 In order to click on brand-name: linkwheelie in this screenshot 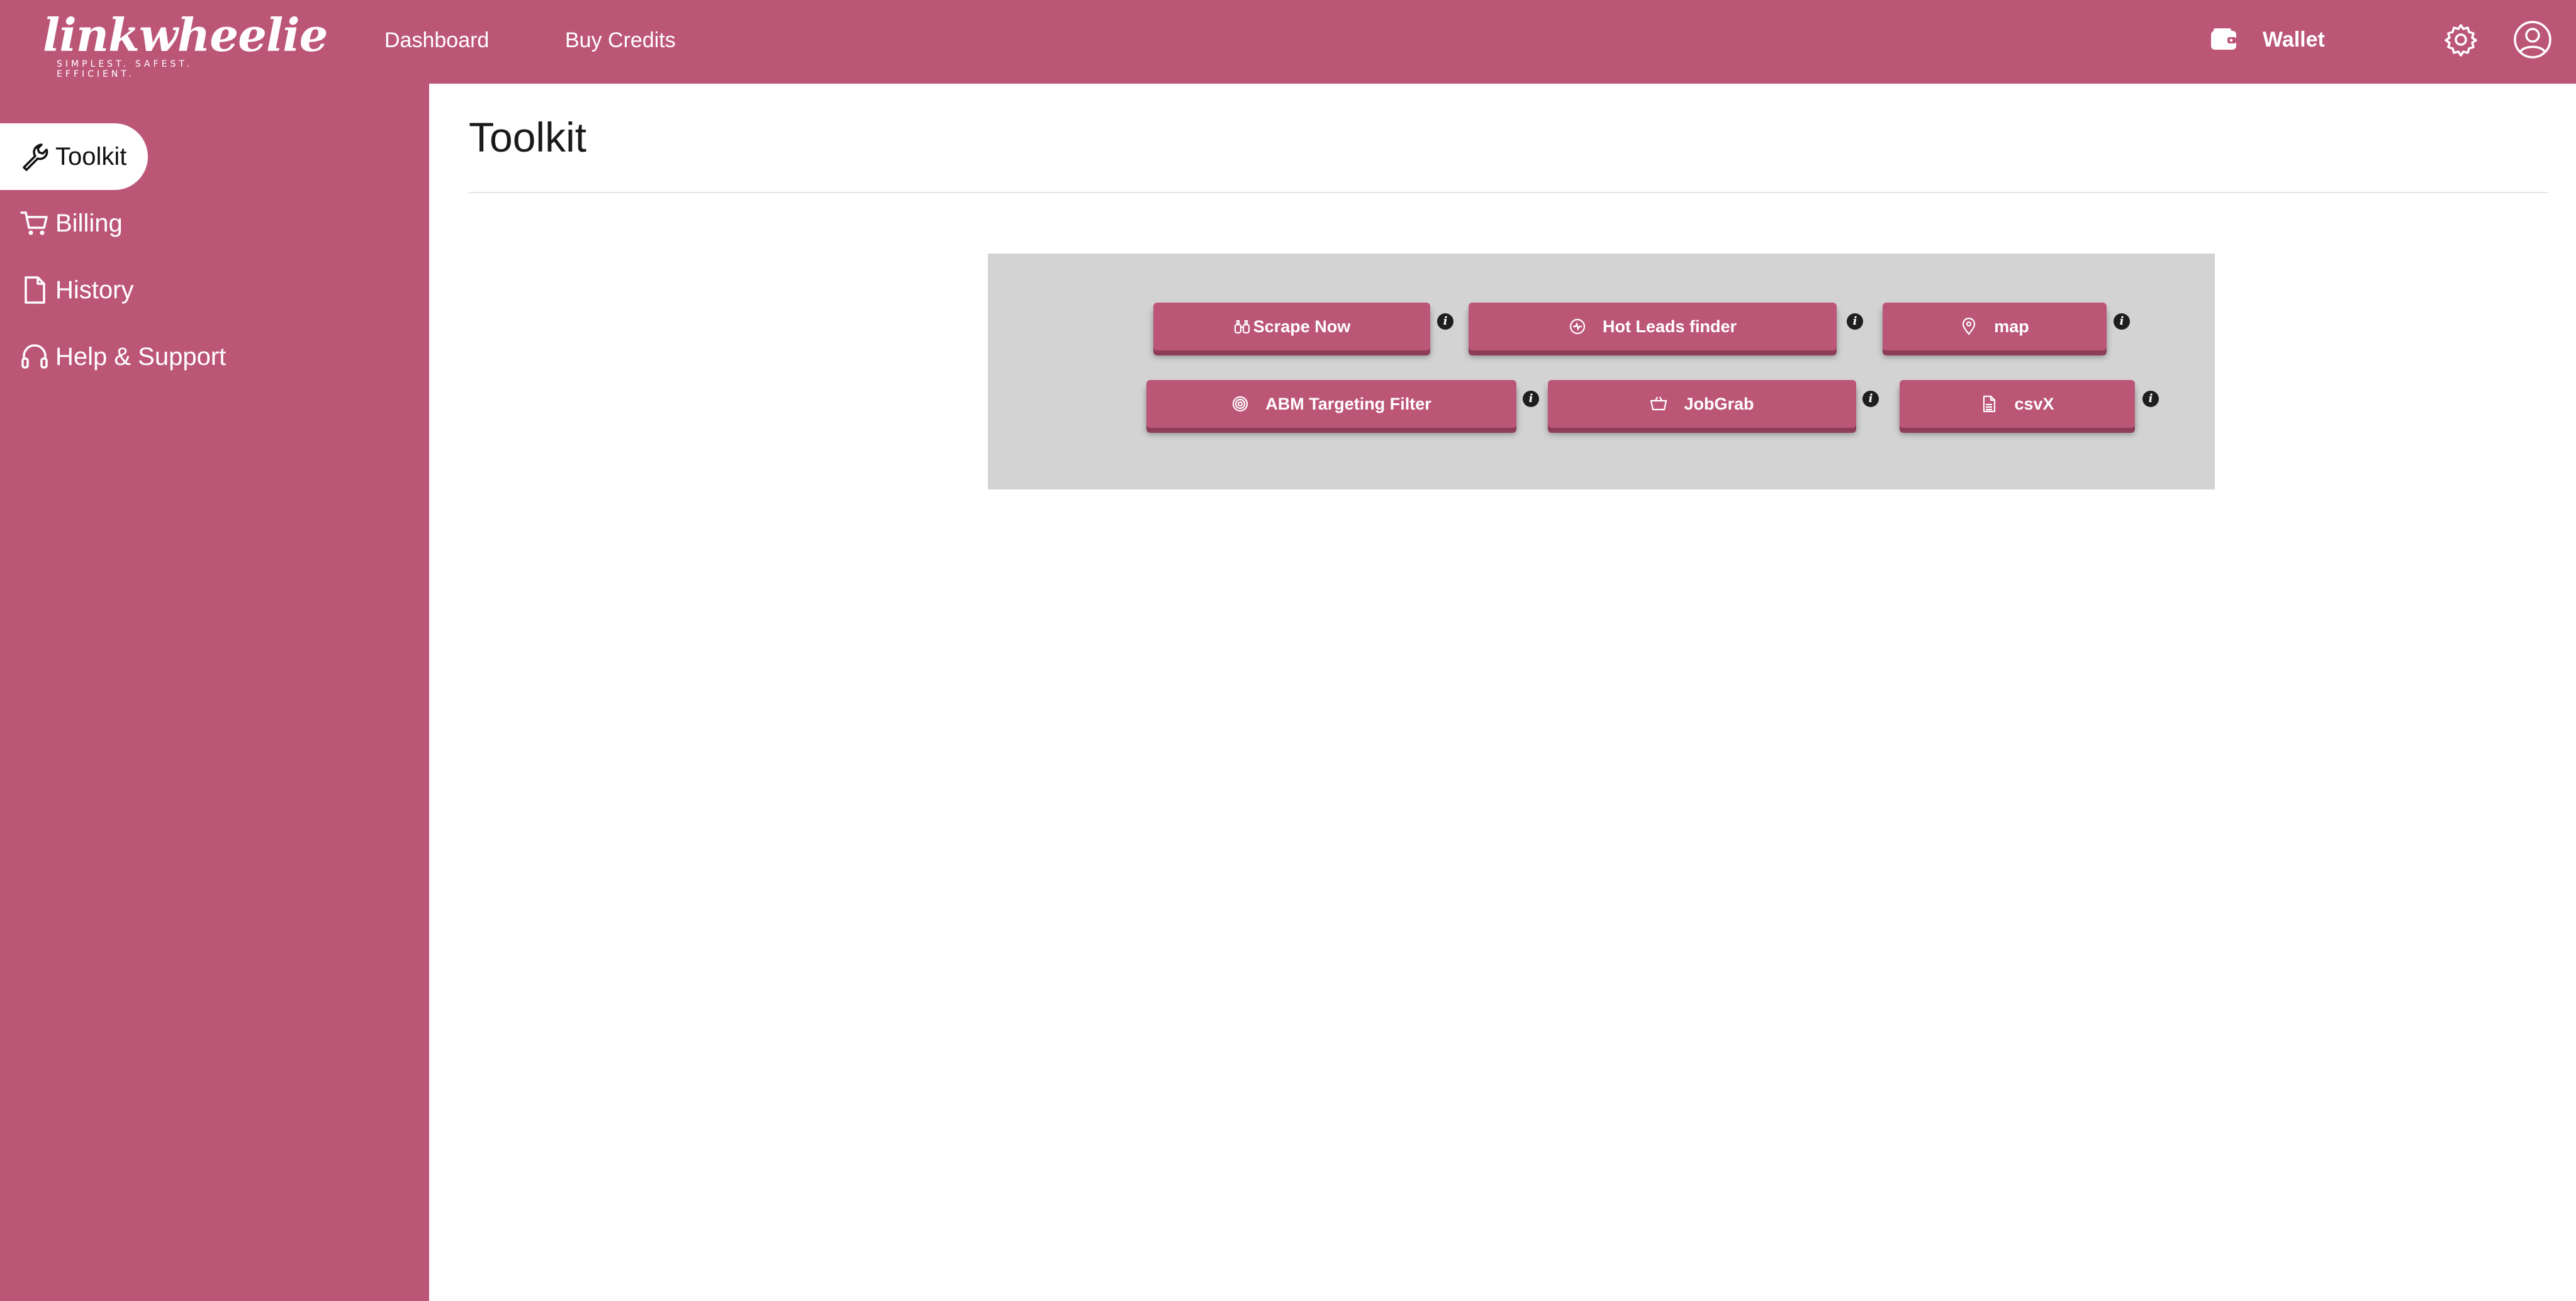, I will do `click(185, 35)`.